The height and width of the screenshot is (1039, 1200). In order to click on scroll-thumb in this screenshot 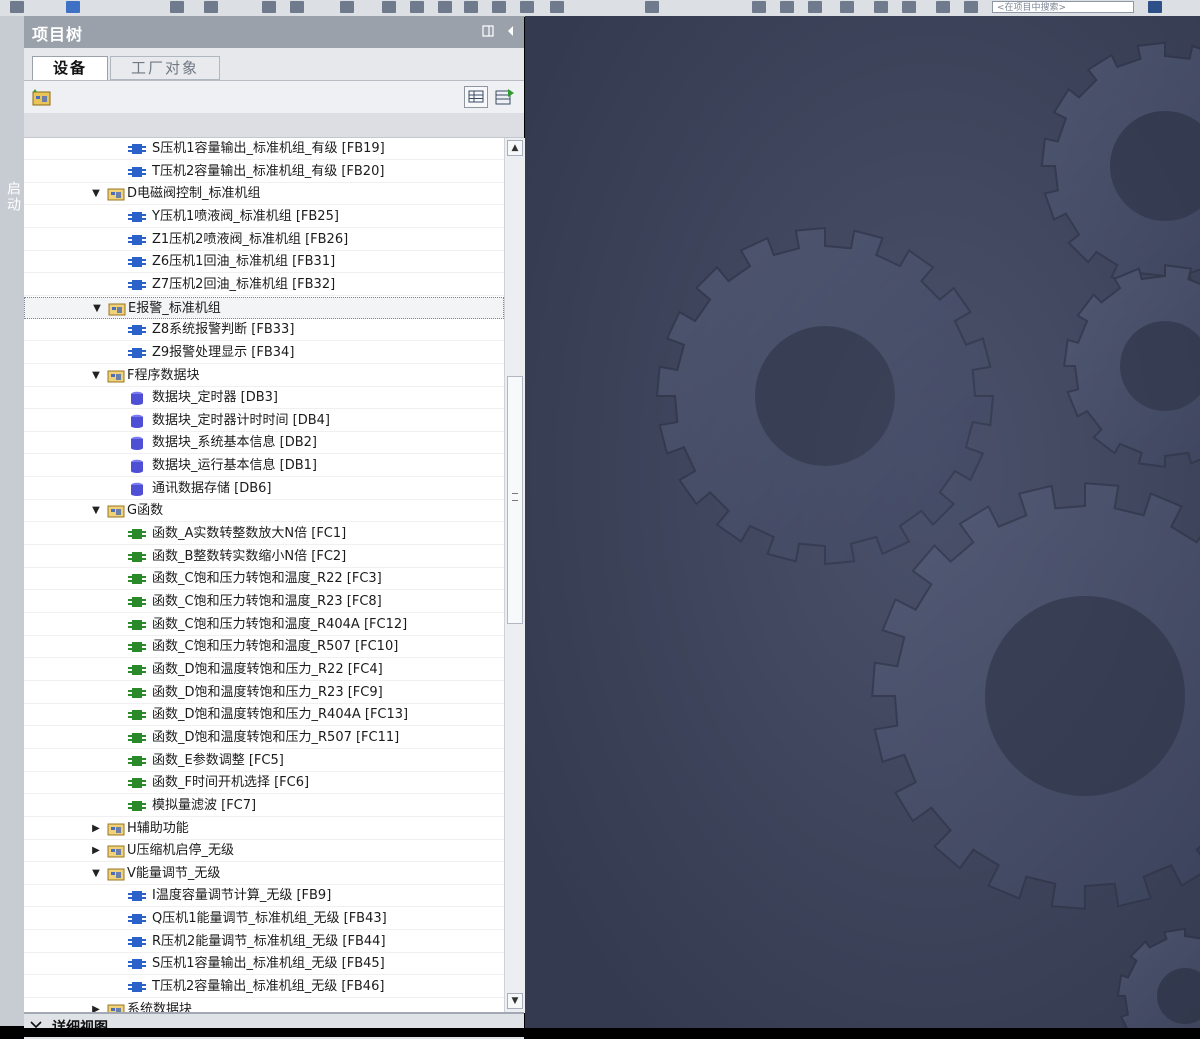, I will do `click(515, 500)`.